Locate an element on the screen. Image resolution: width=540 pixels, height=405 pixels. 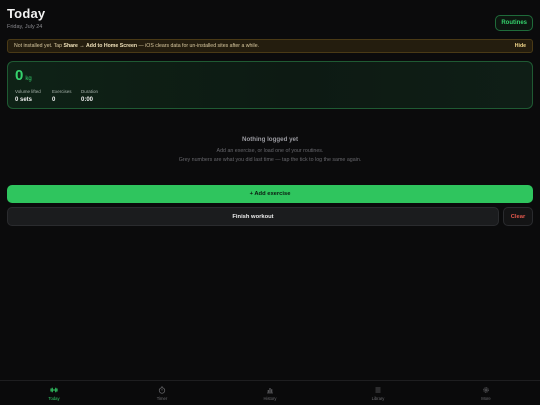
tab-label: Timer is located at coordinates (162, 398).